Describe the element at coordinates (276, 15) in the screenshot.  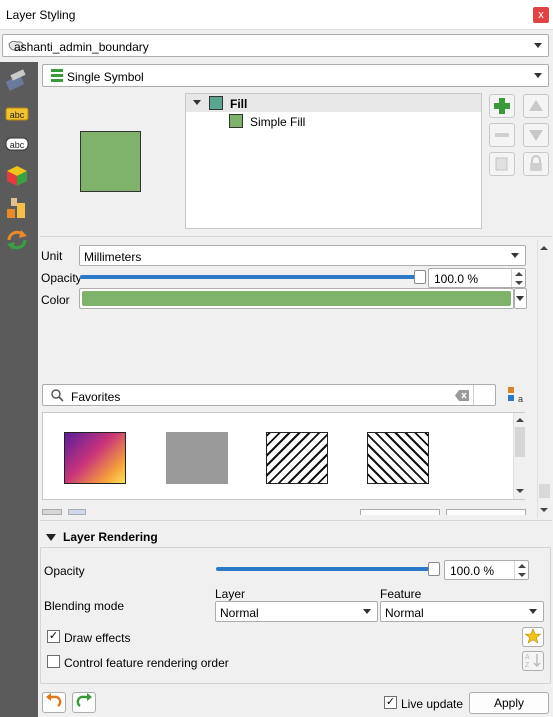
I see `title-bar: Layer Styling x` at that location.